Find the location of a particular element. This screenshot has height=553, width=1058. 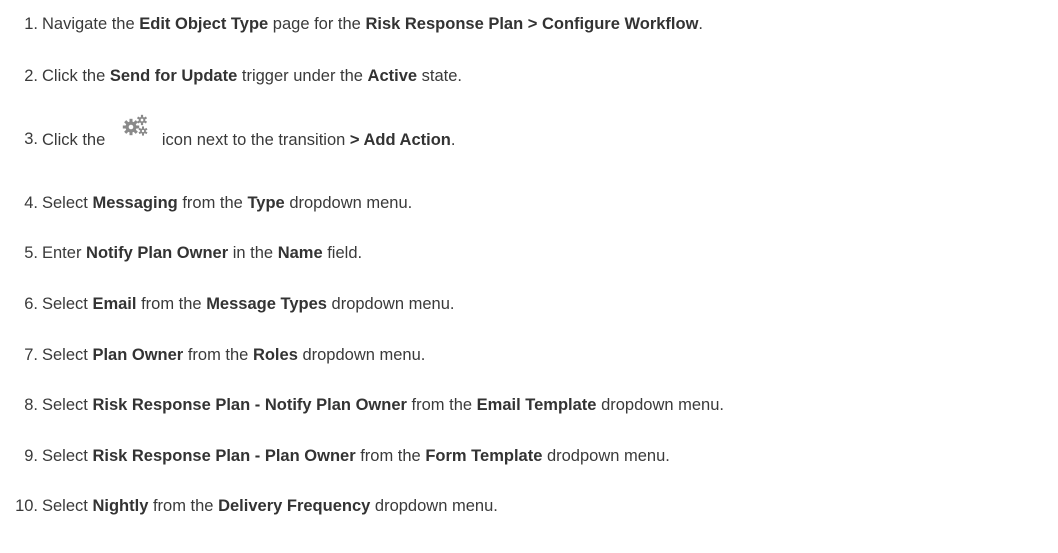

step-number: 1. is located at coordinates (31, 24).